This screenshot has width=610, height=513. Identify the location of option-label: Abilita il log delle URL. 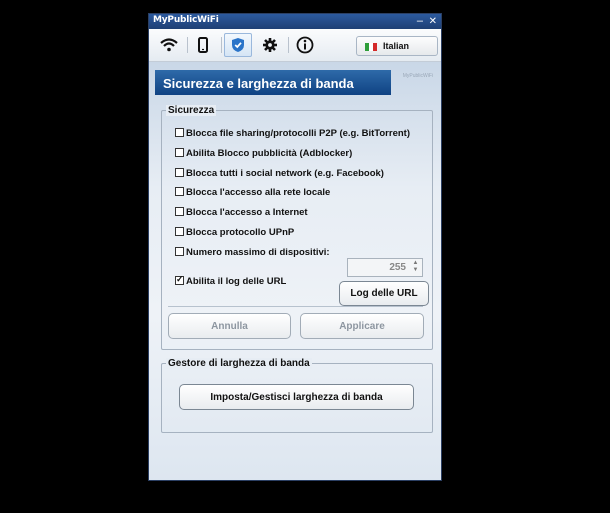
(236, 281).